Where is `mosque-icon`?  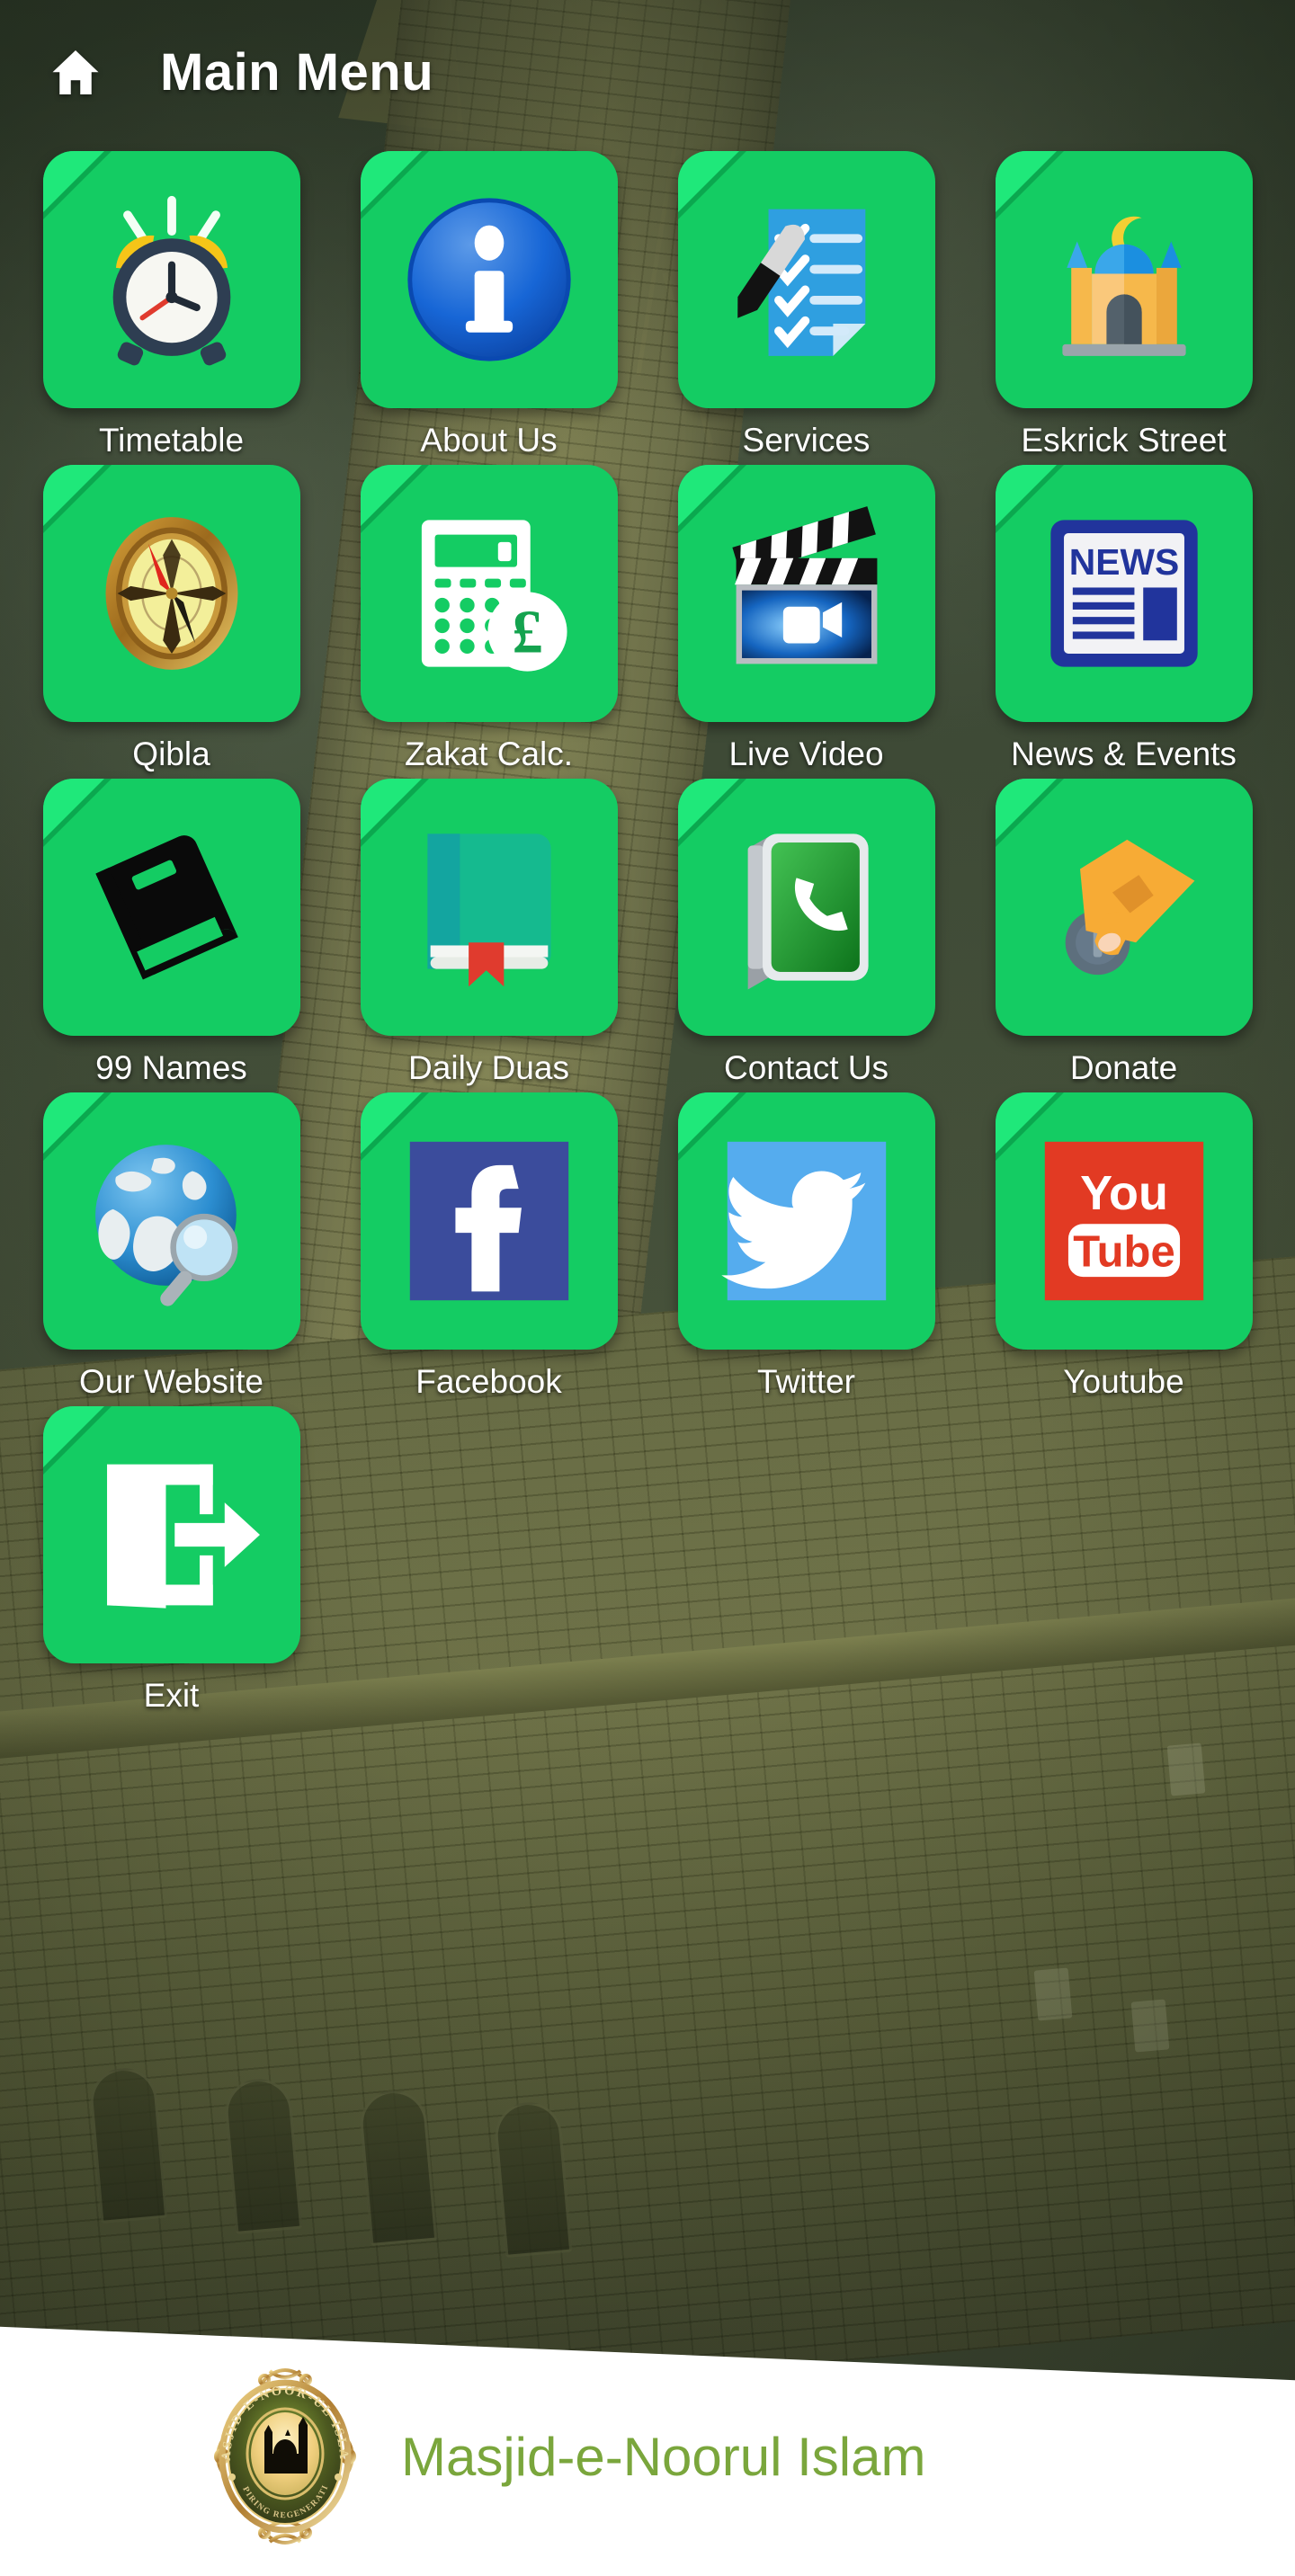 mosque-icon is located at coordinates (1124, 280).